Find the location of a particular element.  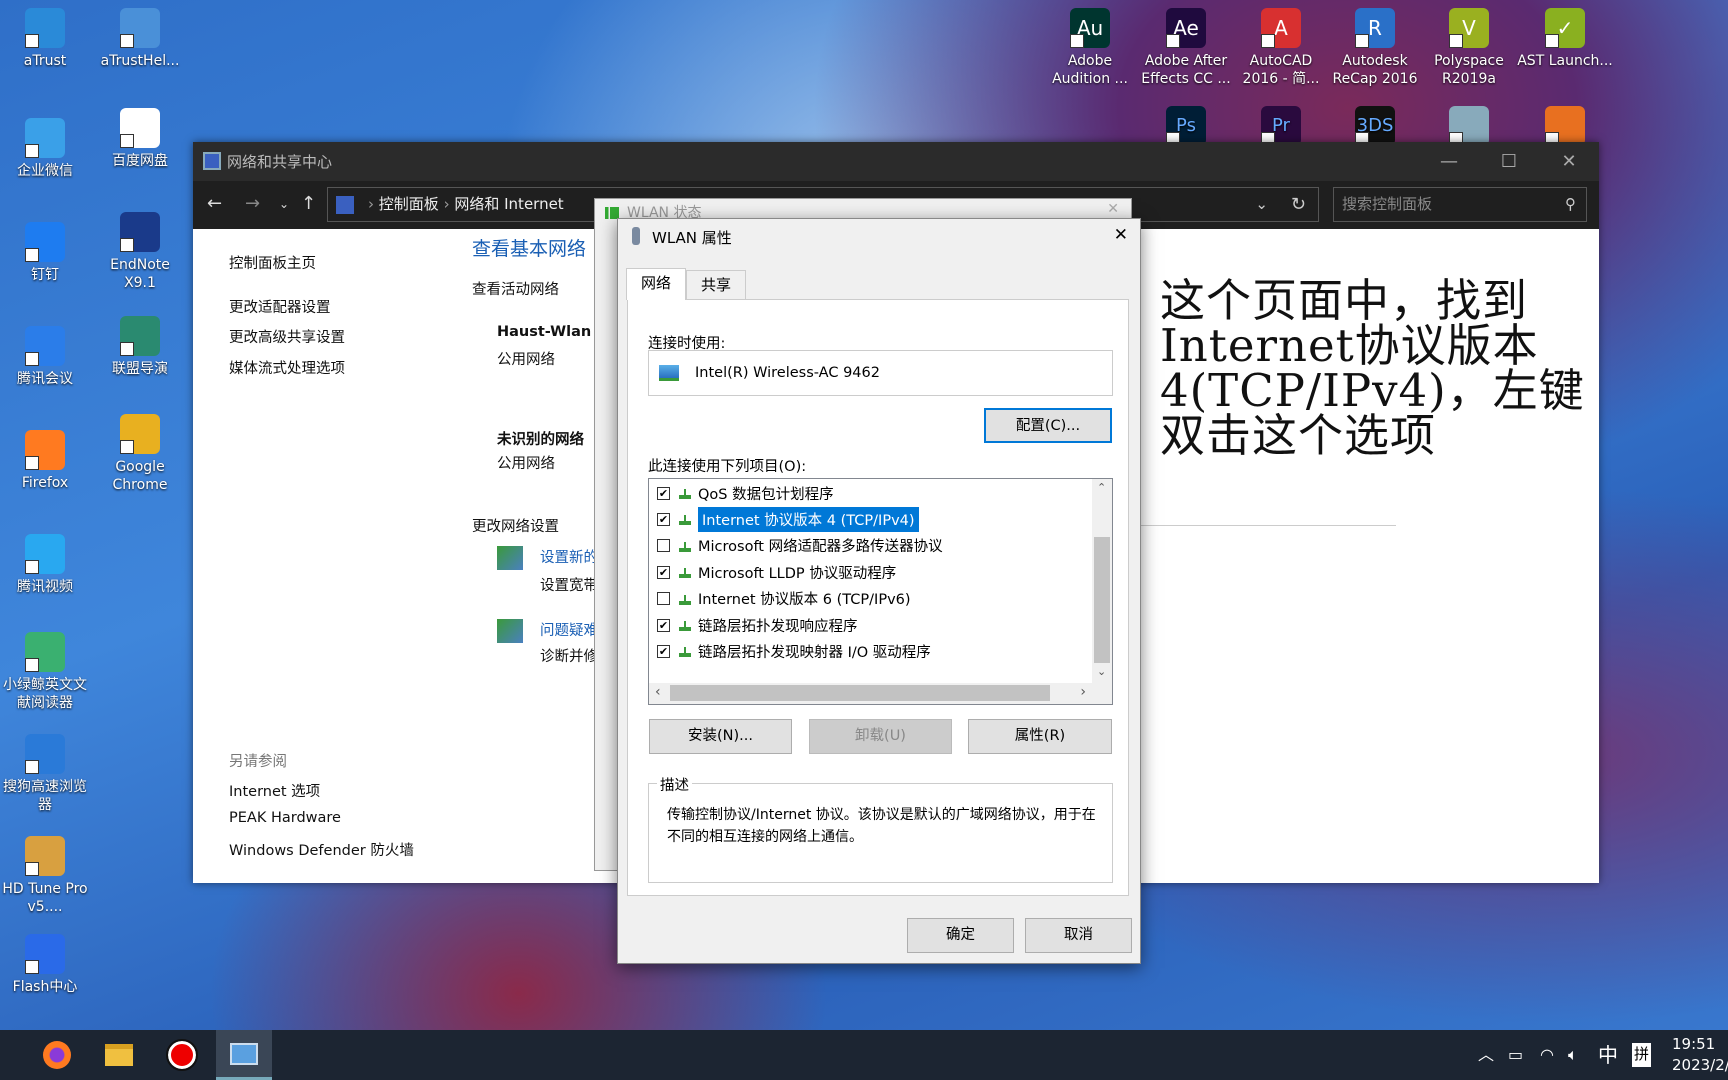

desktop-icon: 企业微信 is located at coordinates (46, 149).